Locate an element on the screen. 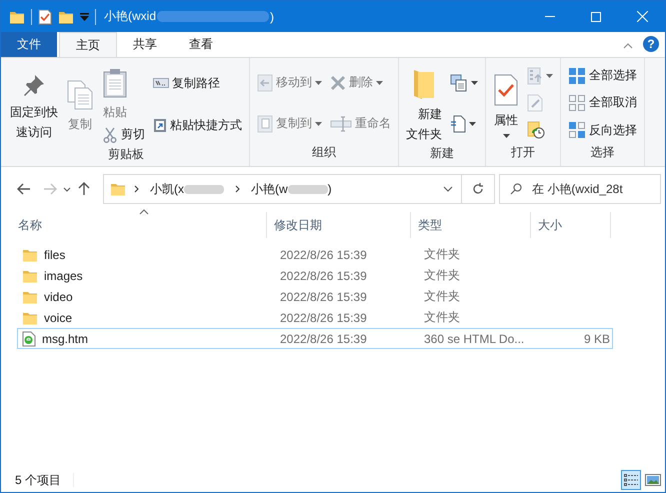 This screenshot has height=493, width=666. ribbon-tab: 文件 is located at coordinates (29, 44).